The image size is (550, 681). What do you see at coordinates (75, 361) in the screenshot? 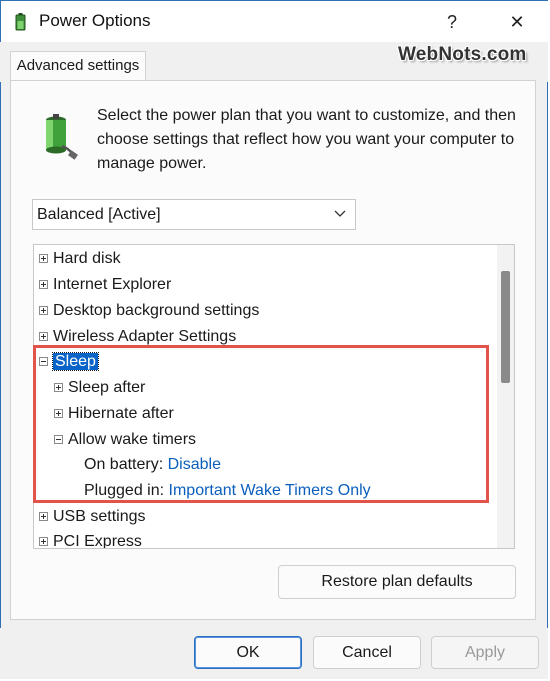
I see `tree-item-label: Sleep` at bounding box center [75, 361].